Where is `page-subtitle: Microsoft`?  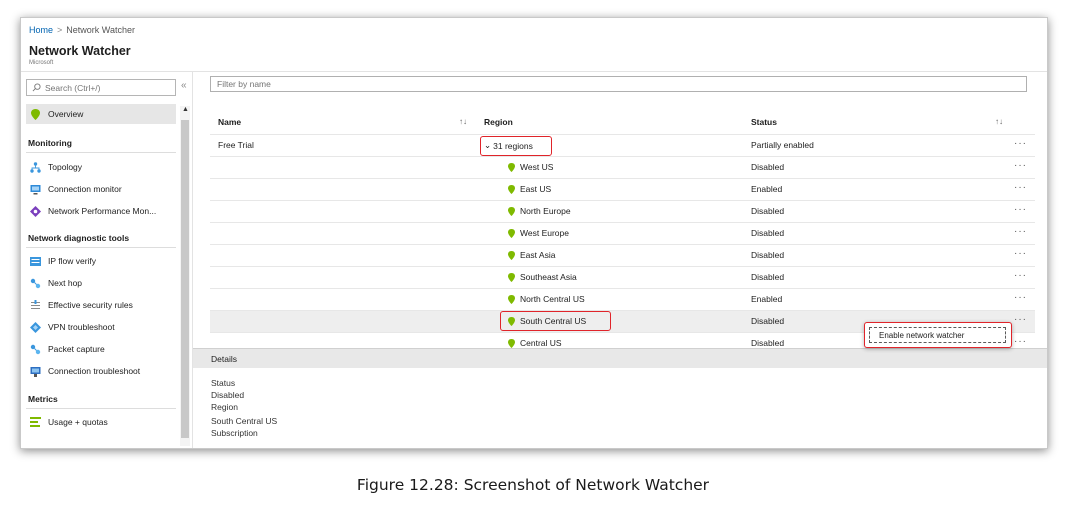 page-subtitle: Microsoft is located at coordinates (41, 63).